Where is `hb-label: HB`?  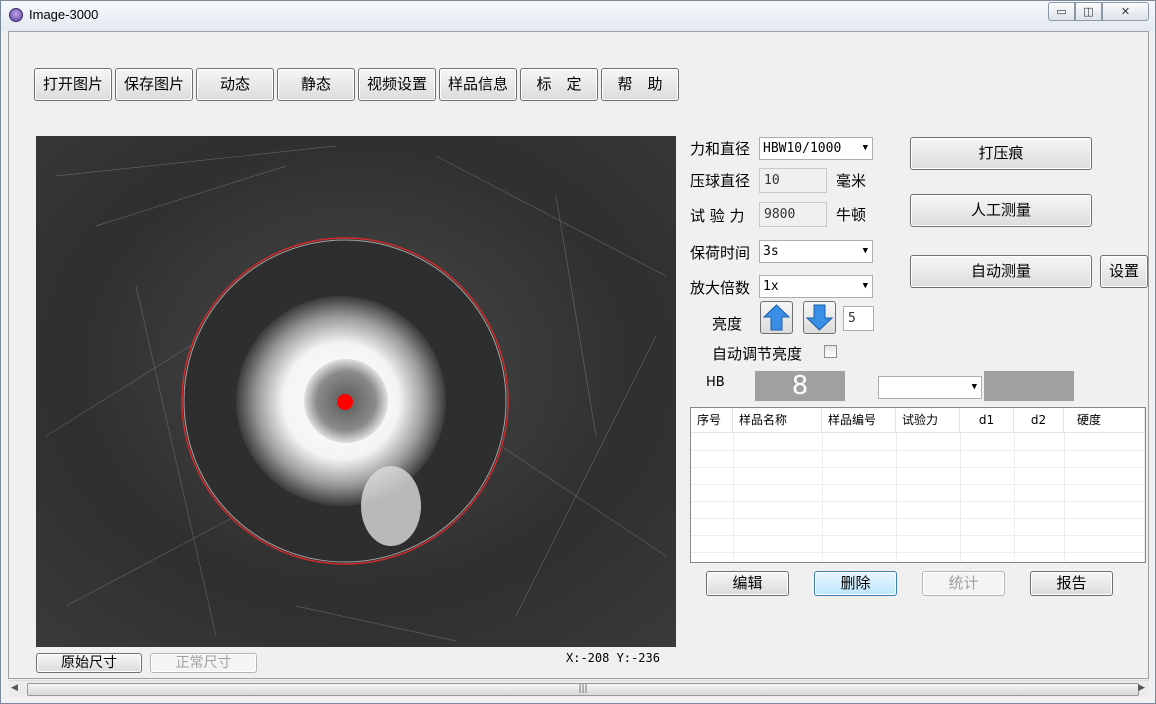
hb-label: HB is located at coordinates (715, 382).